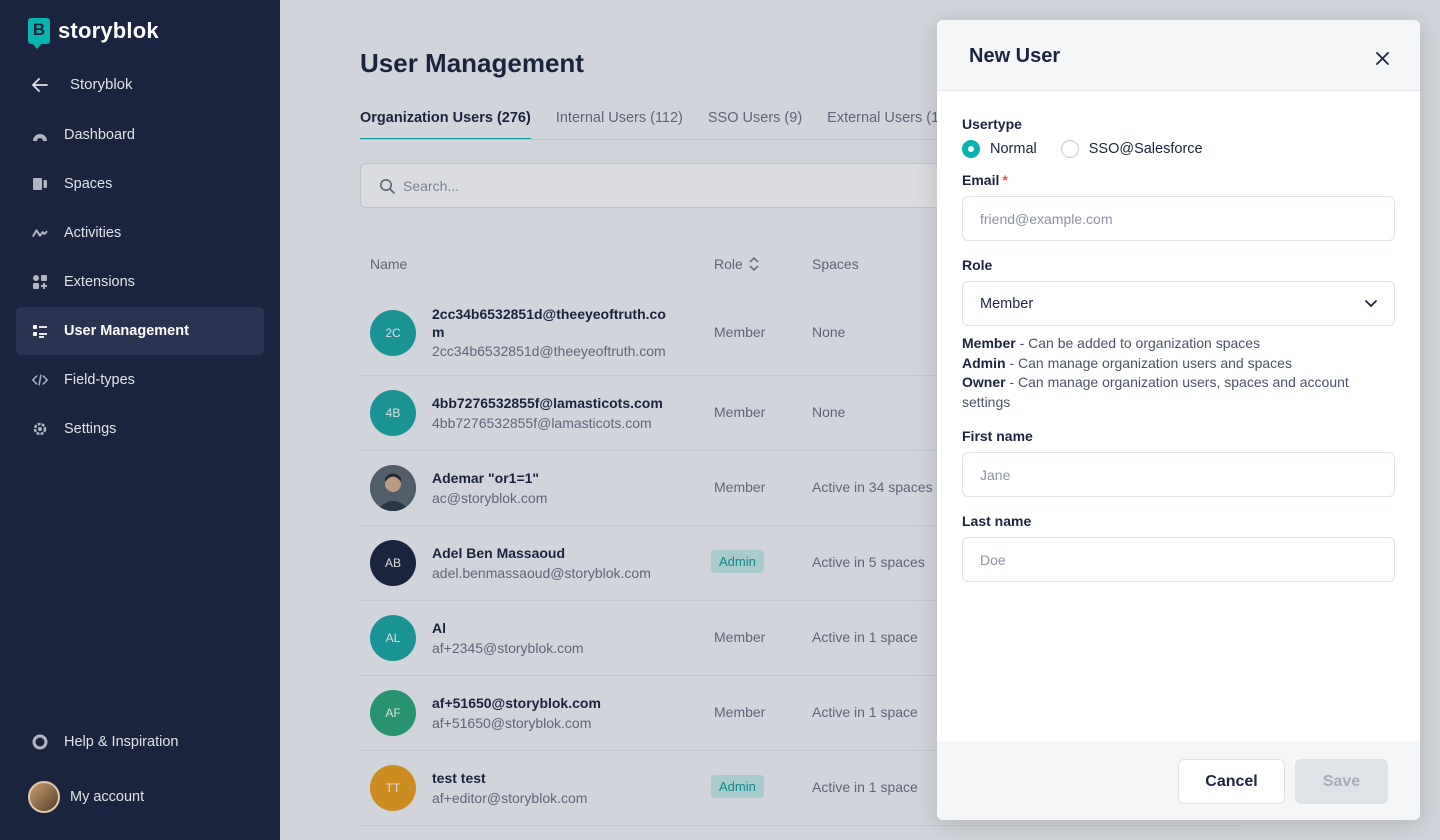  What do you see at coordinates (997, 521) in the screenshot?
I see `last-name-label: Last name` at bounding box center [997, 521].